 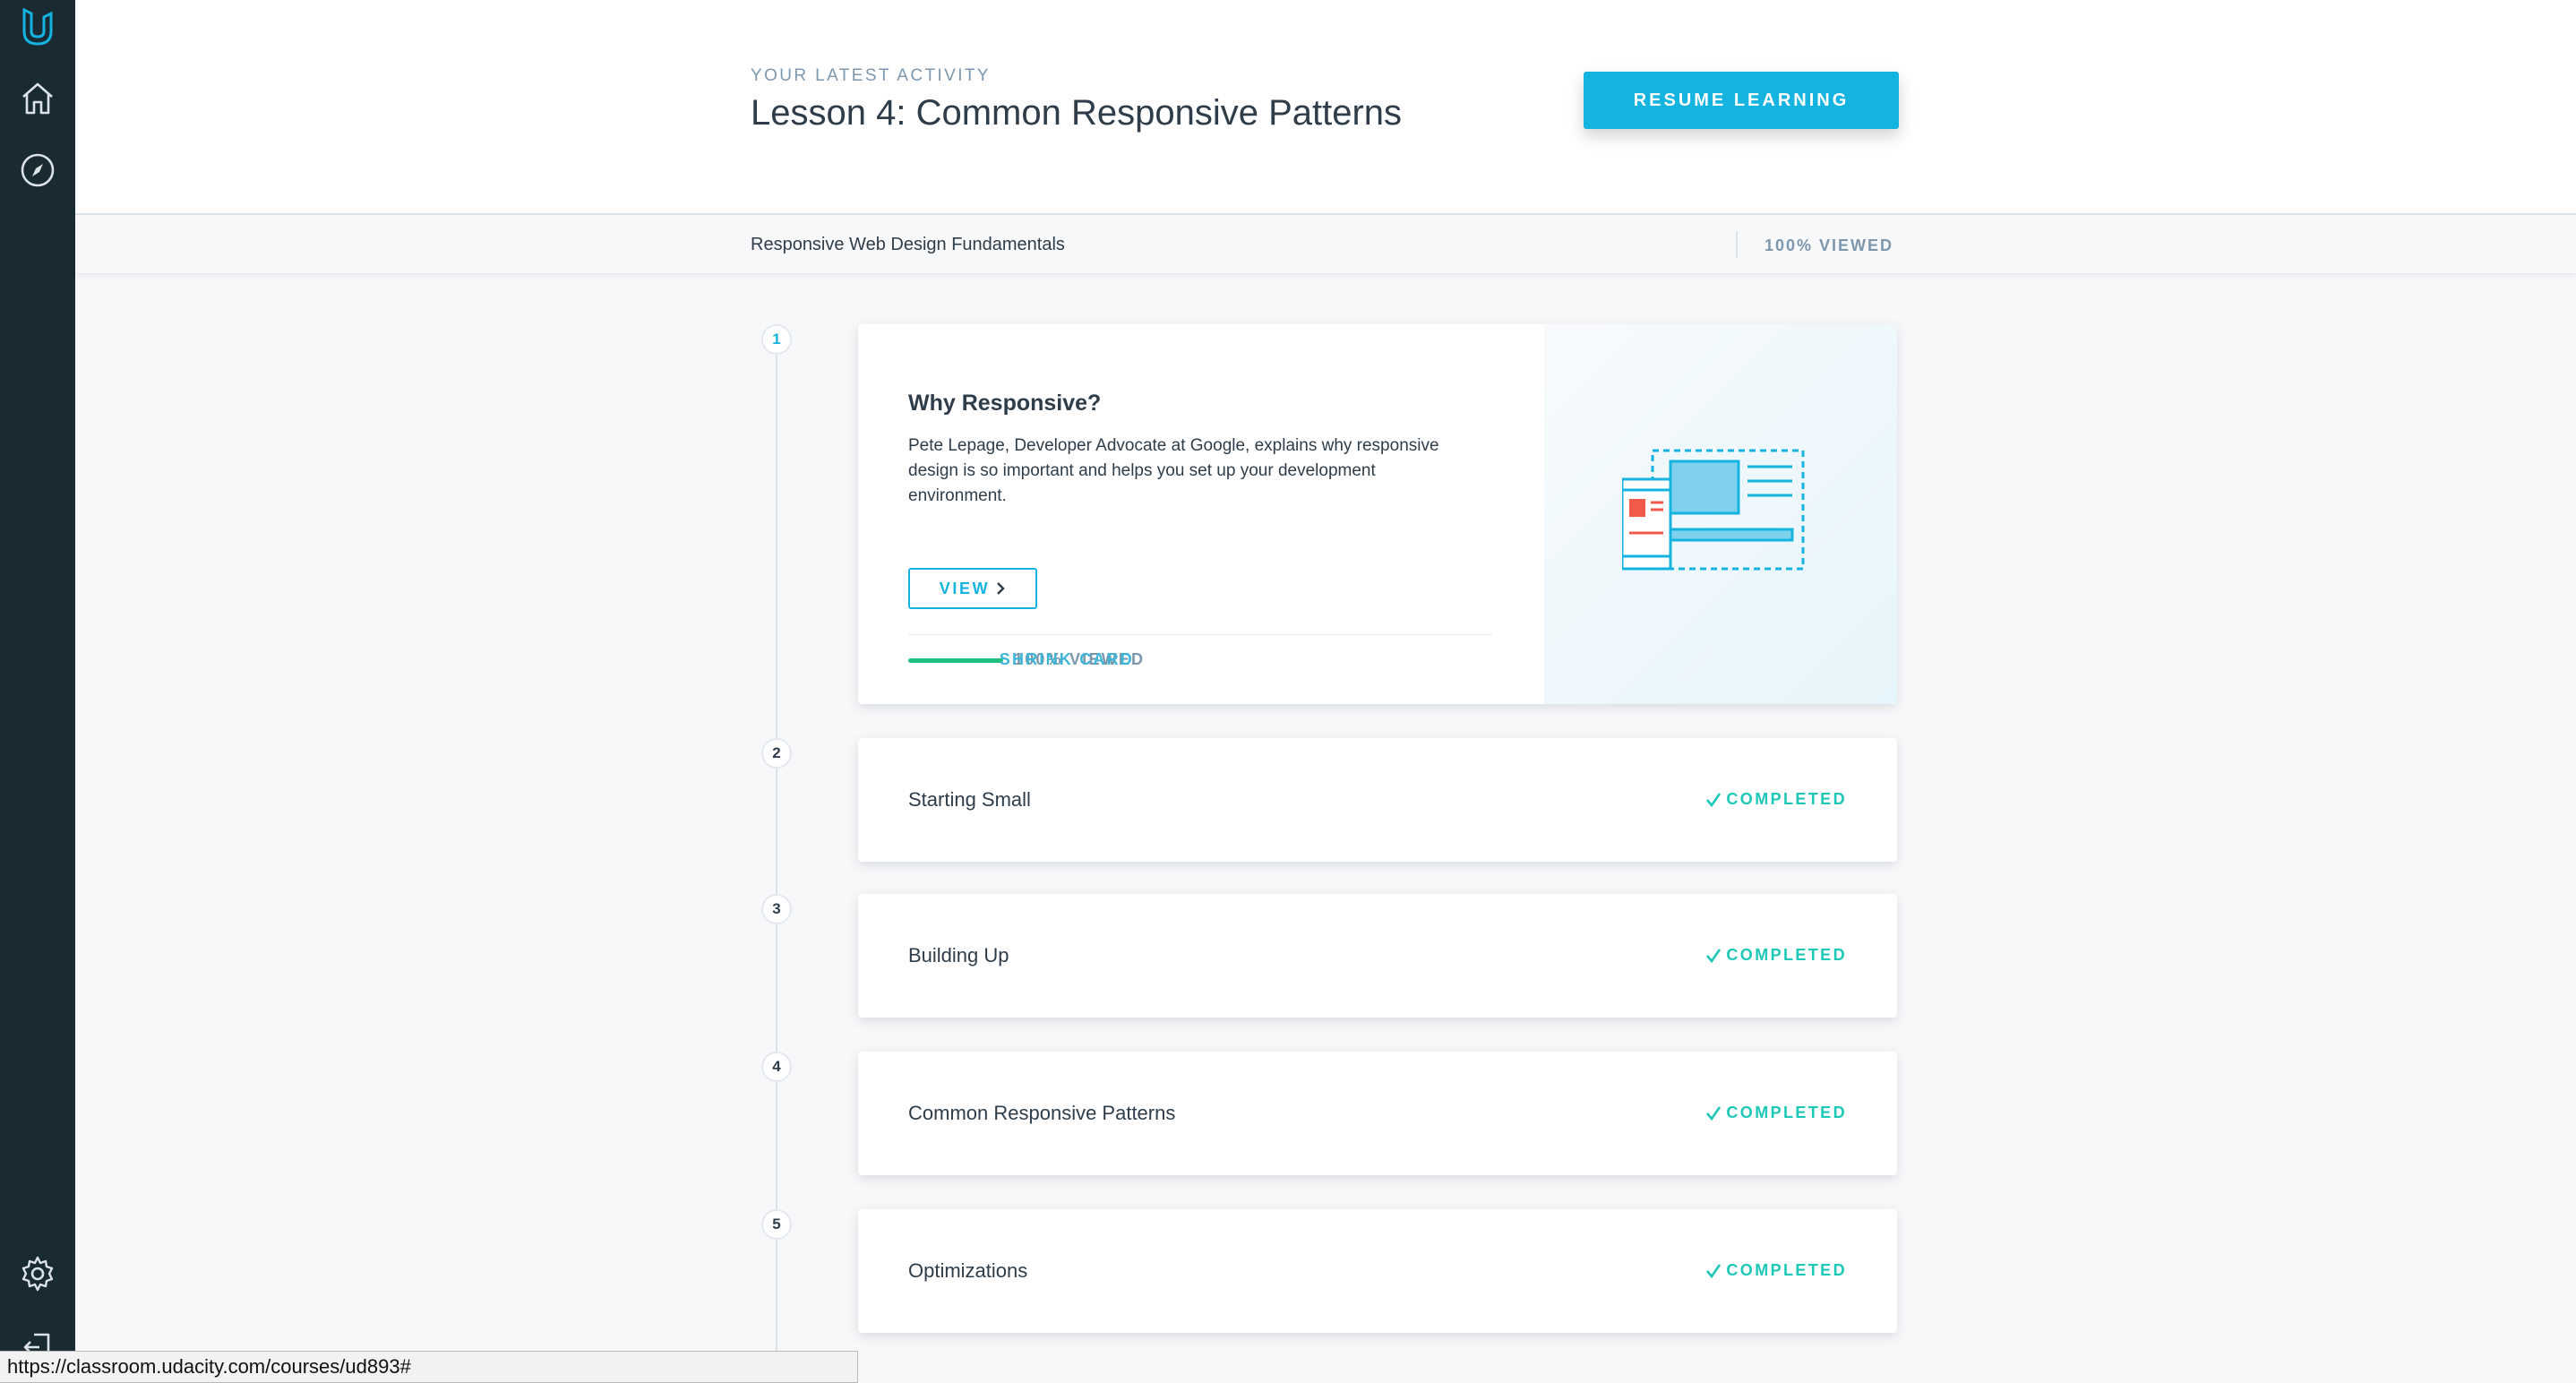 What do you see at coordinates (1067, 659) in the screenshot?
I see `shrink-card-link: SHRINK CARD` at bounding box center [1067, 659].